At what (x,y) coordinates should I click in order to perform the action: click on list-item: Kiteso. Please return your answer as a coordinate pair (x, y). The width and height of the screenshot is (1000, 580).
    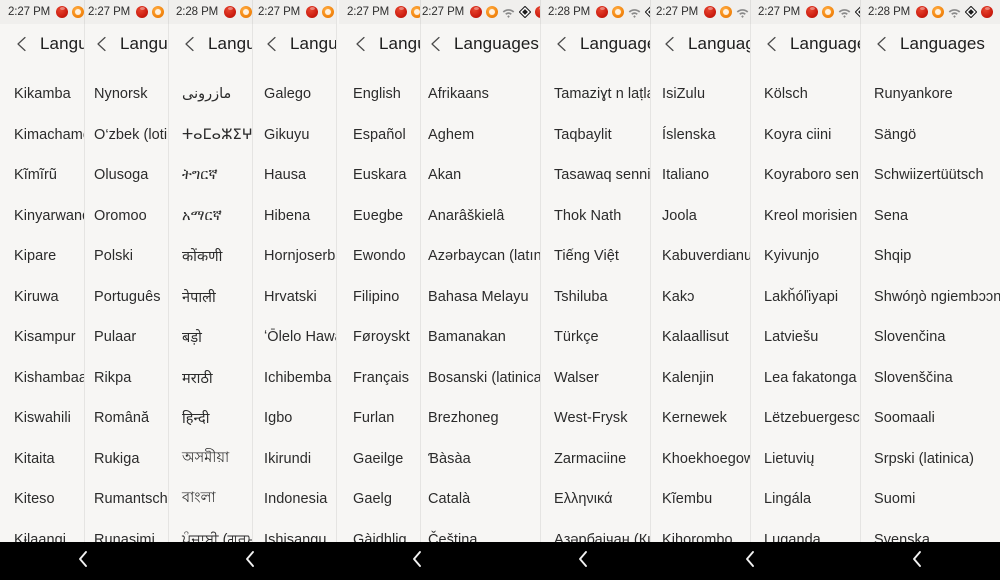
    Looking at the image, I should click on (42, 499).